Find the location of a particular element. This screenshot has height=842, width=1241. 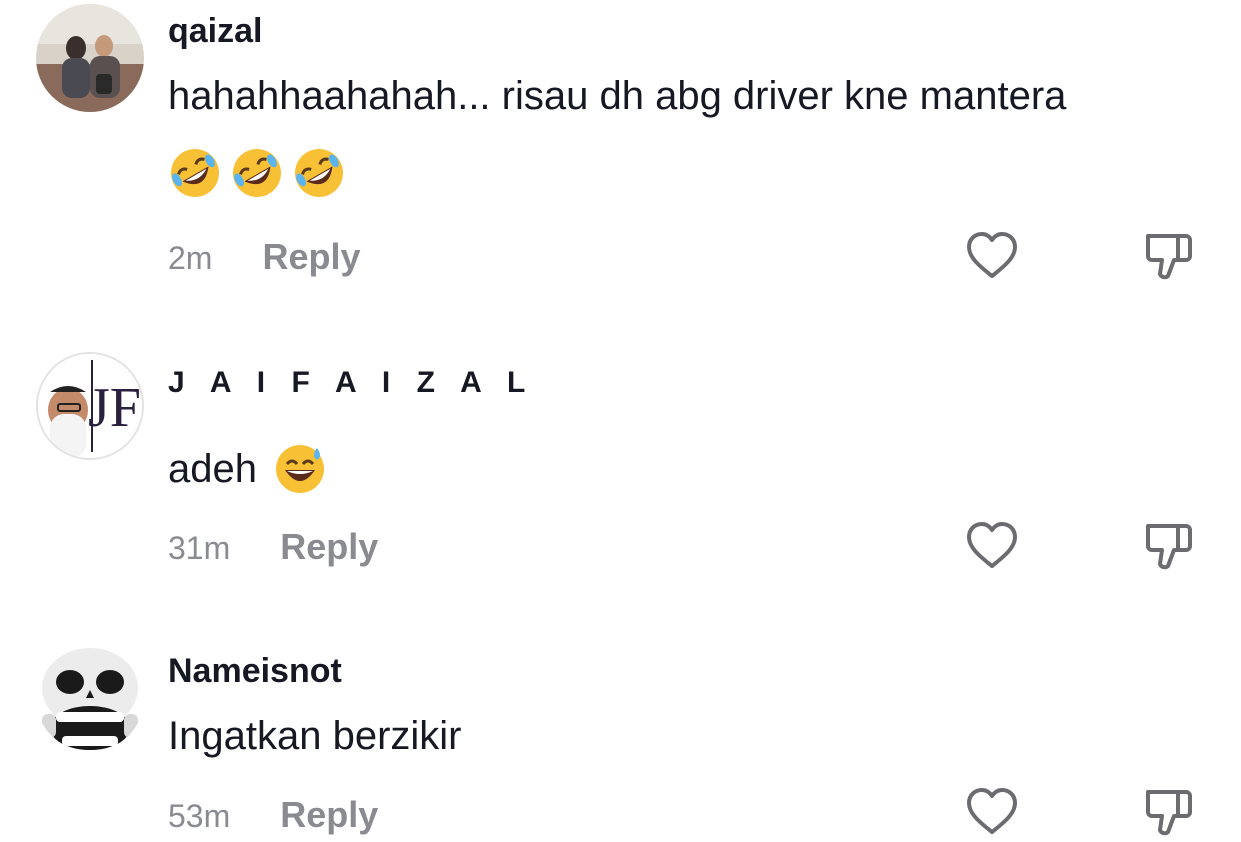

svg-text: JF is located at coordinates (114, 408).